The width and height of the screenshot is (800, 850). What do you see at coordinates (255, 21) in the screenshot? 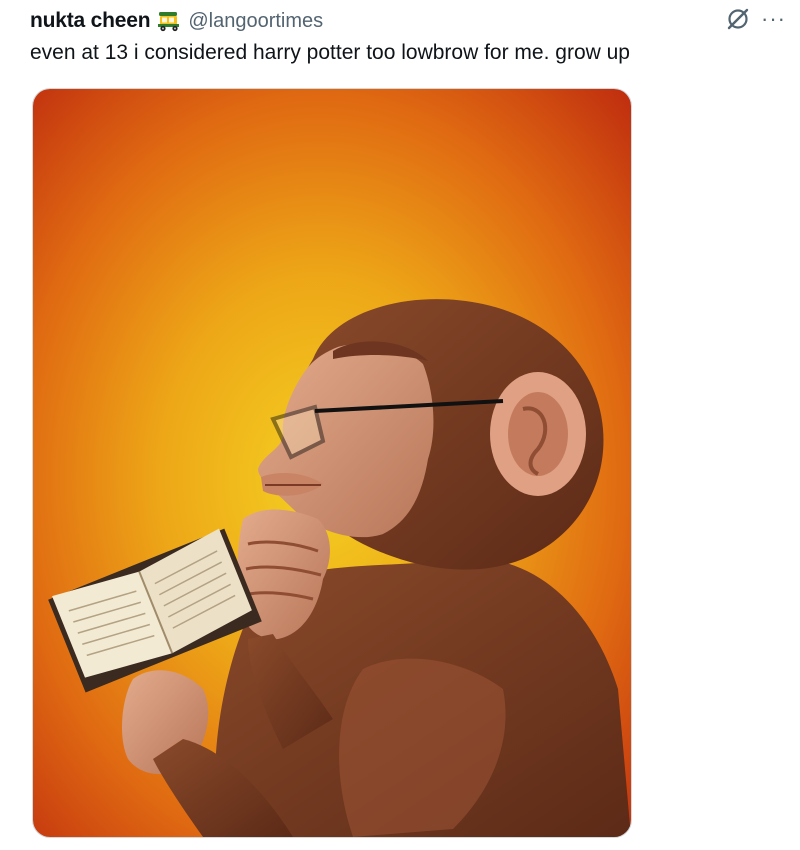
I see `handle: @langoortimes` at bounding box center [255, 21].